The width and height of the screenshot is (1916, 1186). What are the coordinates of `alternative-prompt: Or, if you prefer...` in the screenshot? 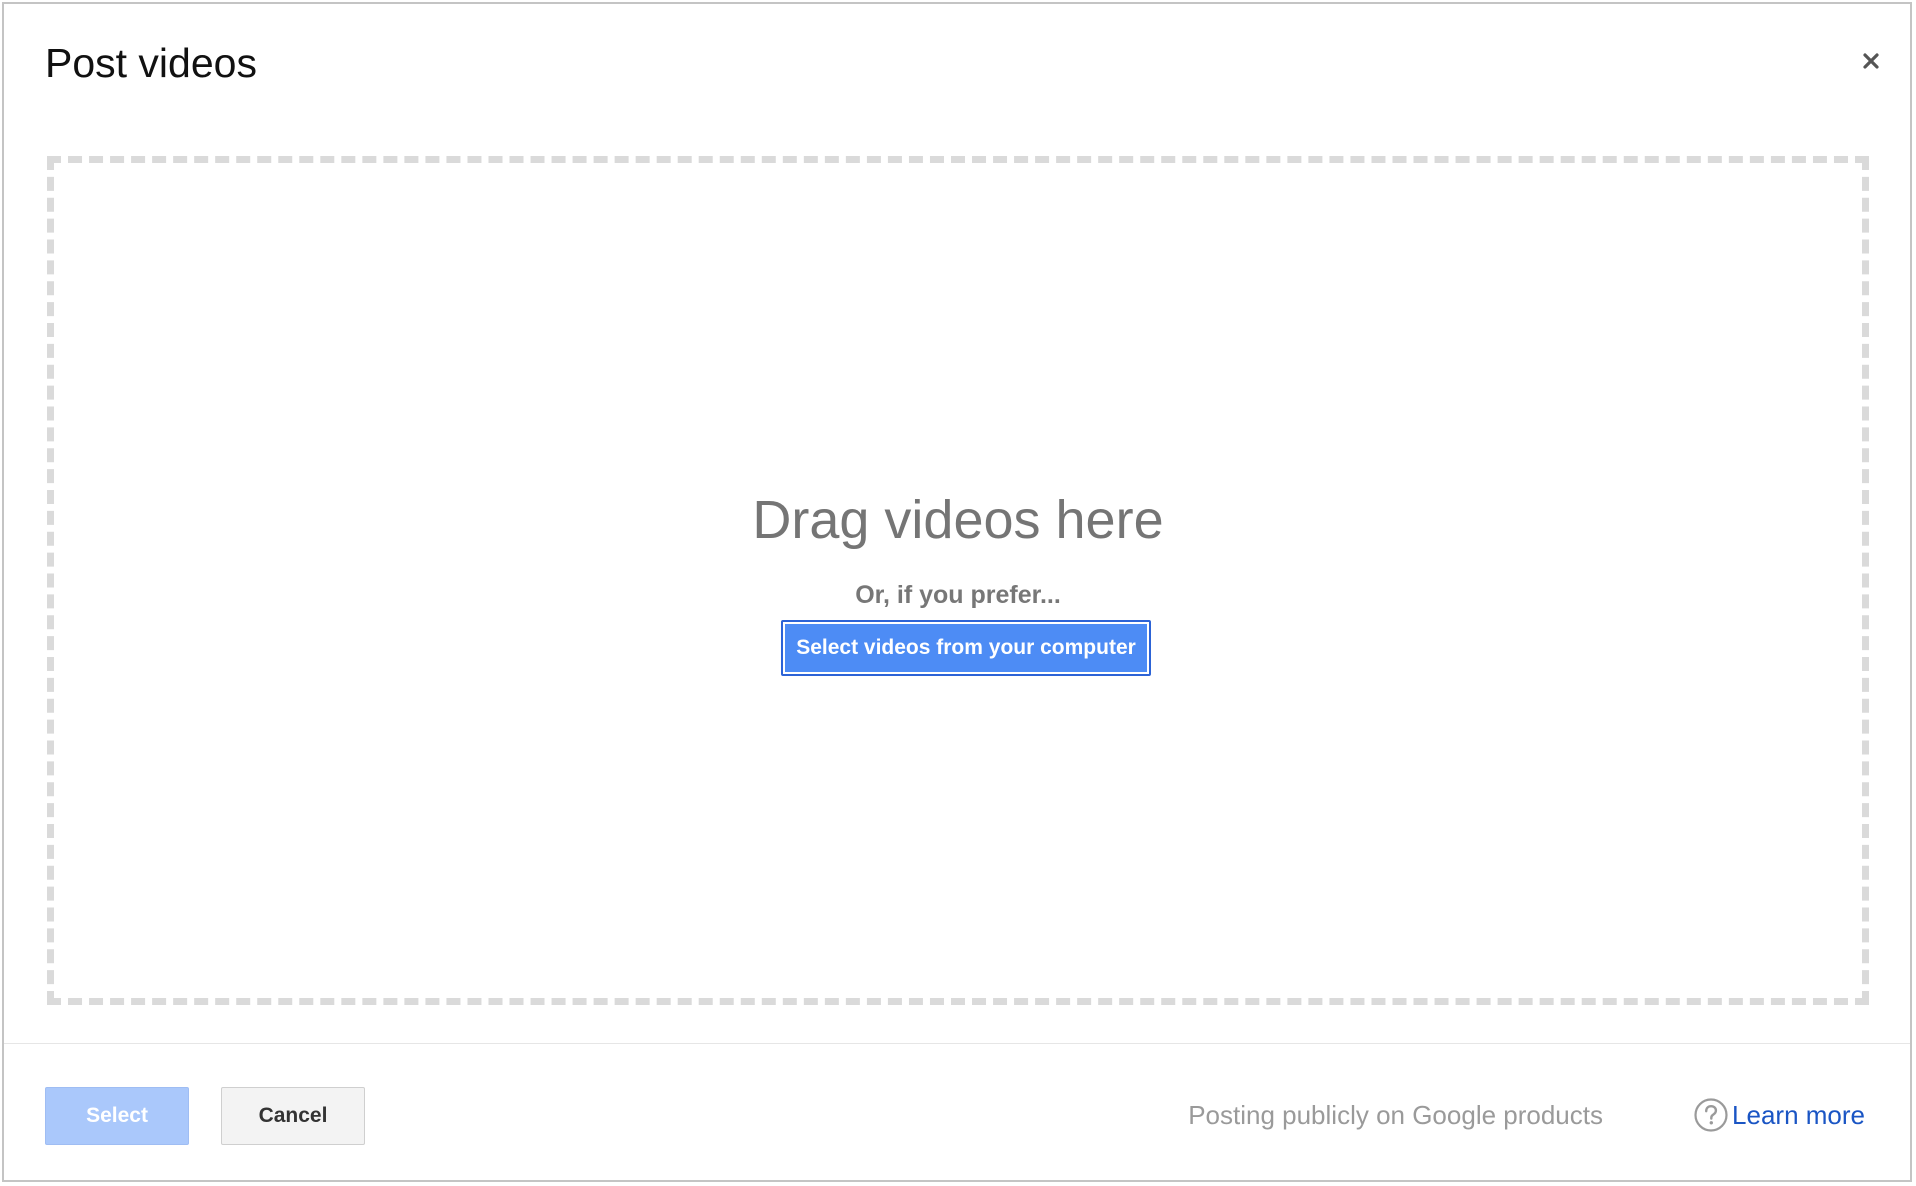 It's located at (958, 595).